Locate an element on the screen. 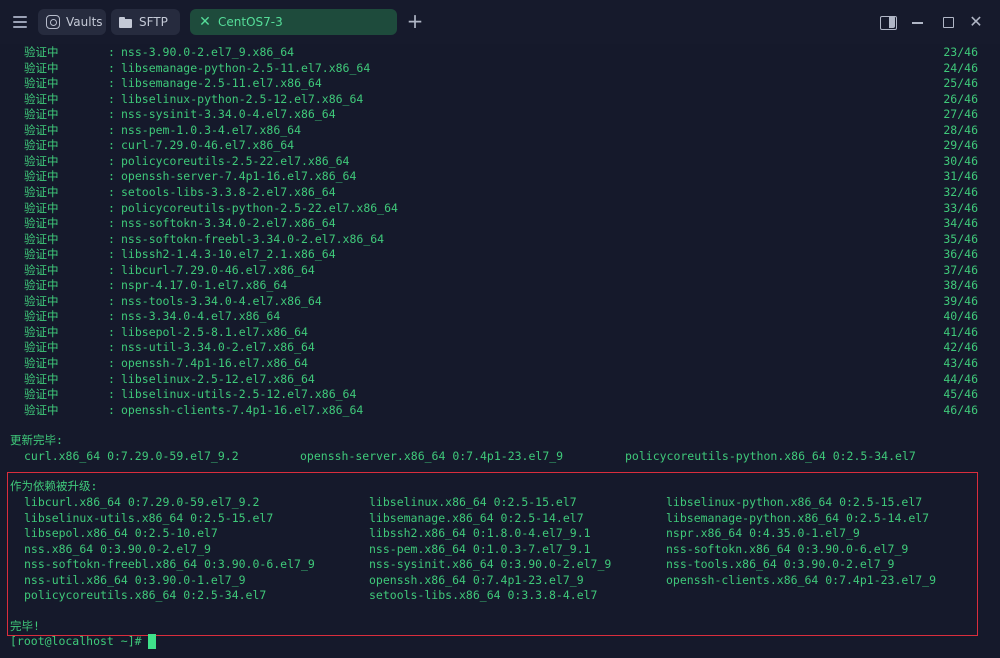  verify-package: nss-sysinit-3.34.0-4.el7.x86_64 is located at coordinates (228, 114).